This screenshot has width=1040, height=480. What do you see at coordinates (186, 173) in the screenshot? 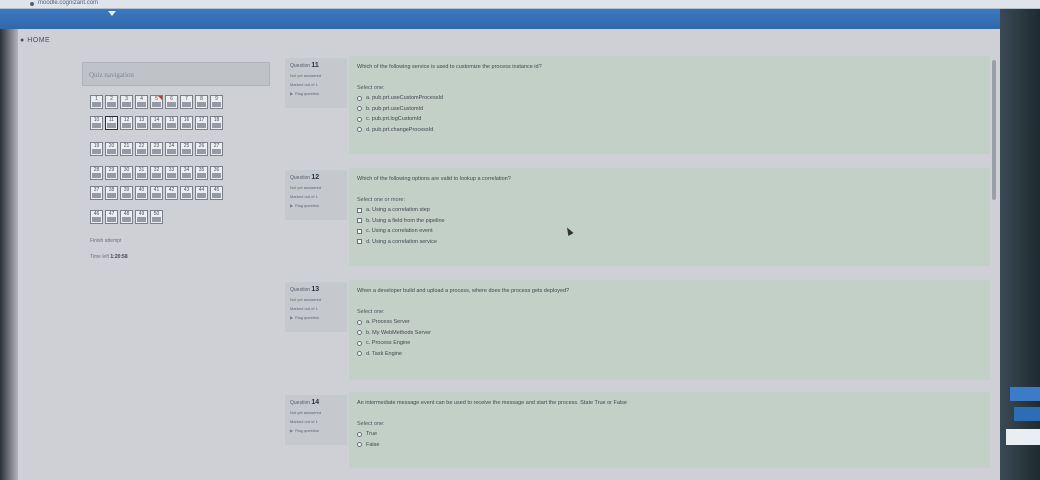
I see `question-nav-button: 34` at bounding box center [186, 173].